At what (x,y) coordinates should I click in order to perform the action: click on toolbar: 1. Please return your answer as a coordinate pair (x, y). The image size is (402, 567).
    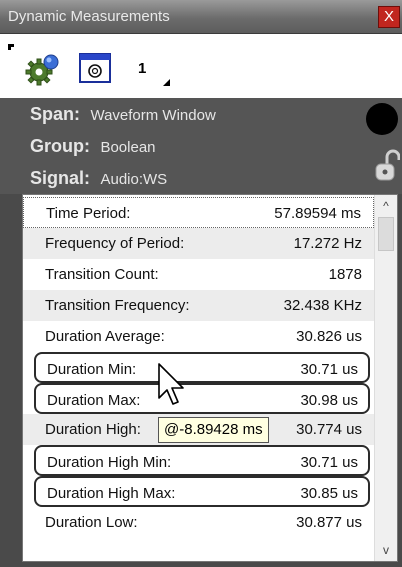
    Looking at the image, I should click on (201, 68).